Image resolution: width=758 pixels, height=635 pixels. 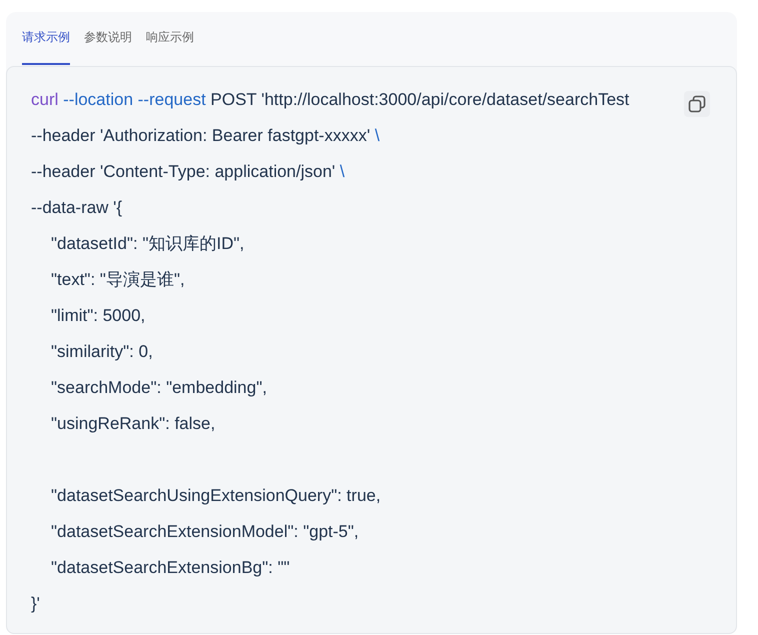 What do you see at coordinates (205, 136) in the screenshot?
I see `code-line: --header 'Authorization: Bearer fastgpt-xxxxx' \` at bounding box center [205, 136].